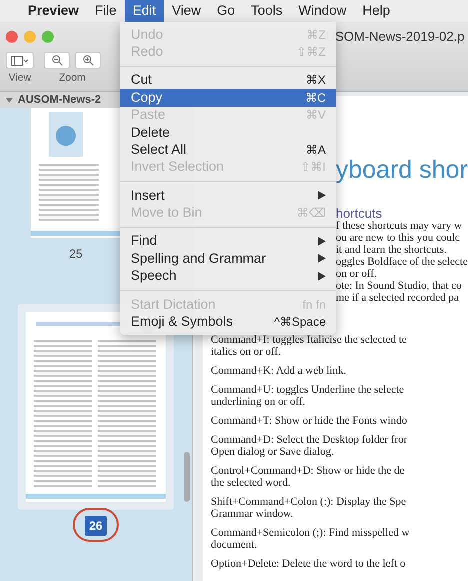  What do you see at coordinates (76, 254) in the screenshot?
I see `page-number: 25` at bounding box center [76, 254].